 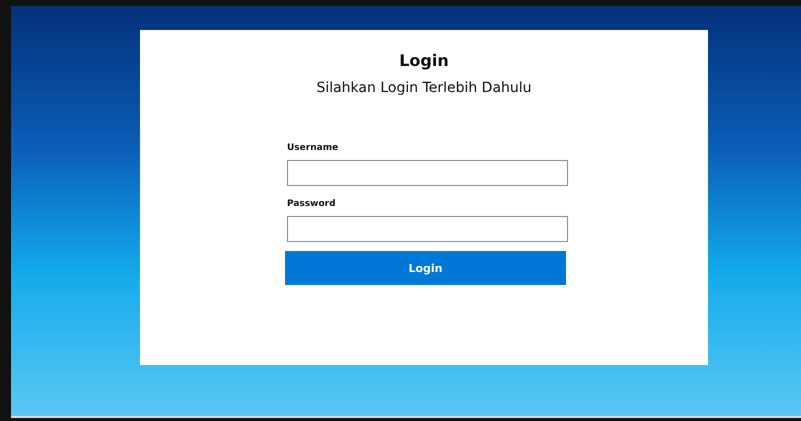 I want to click on login-title: Login, so click(x=424, y=61).